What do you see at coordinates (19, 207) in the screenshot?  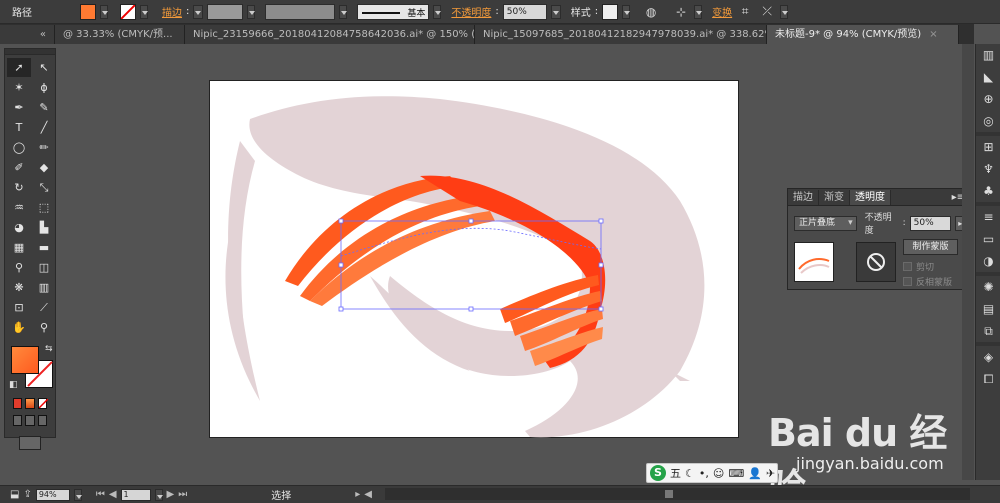 I see `warp-tool-icon: ♒` at bounding box center [19, 207].